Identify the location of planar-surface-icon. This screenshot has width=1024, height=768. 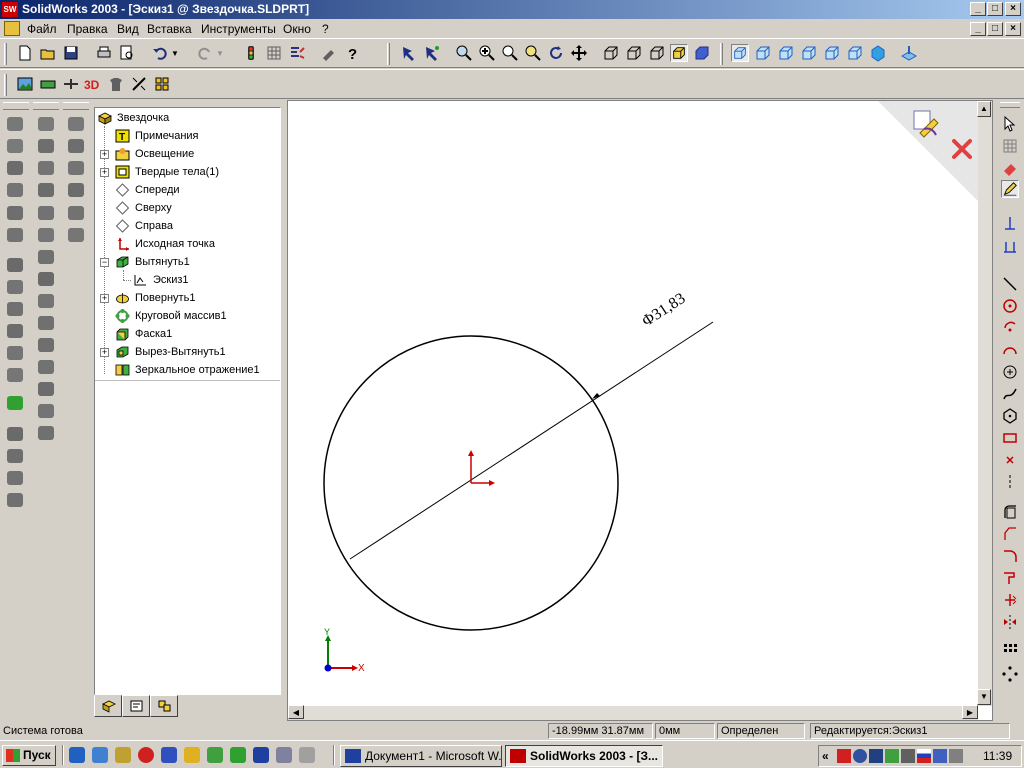
(46, 279).